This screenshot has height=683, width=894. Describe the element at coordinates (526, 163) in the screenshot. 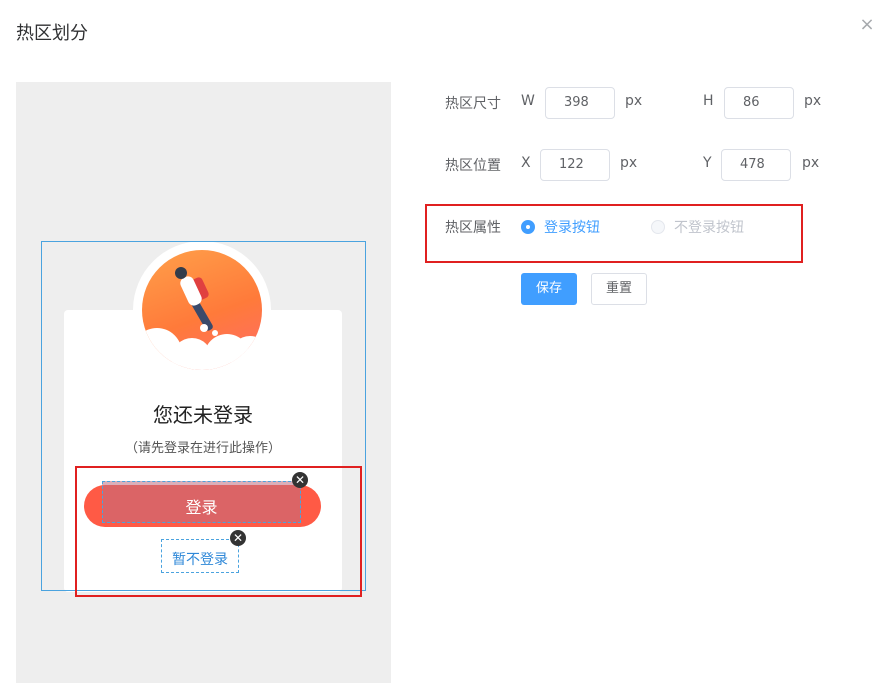

I see `x-label: X` at that location.